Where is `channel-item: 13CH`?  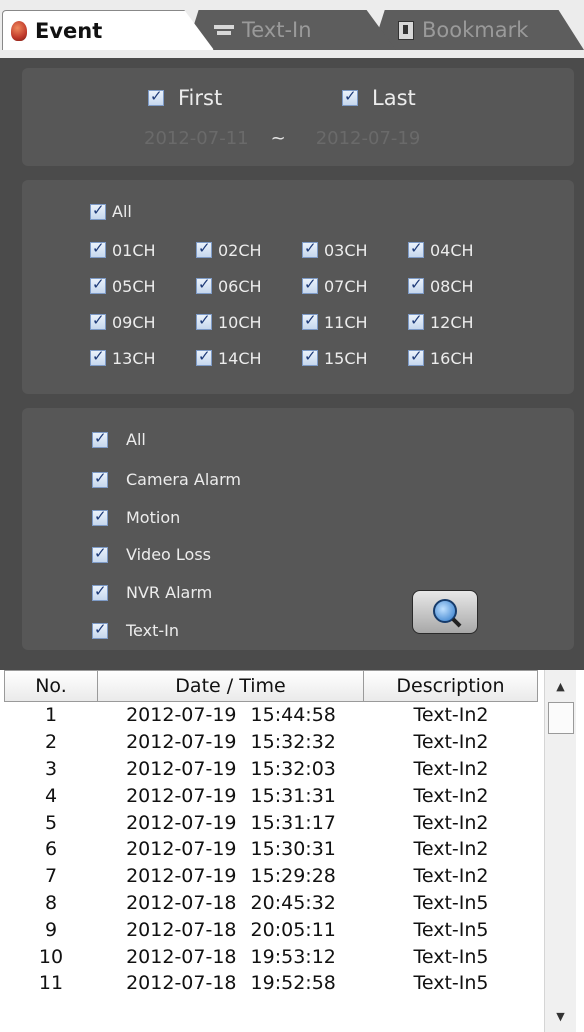
channel-item: 13CH is located at coordinates (143, 358).